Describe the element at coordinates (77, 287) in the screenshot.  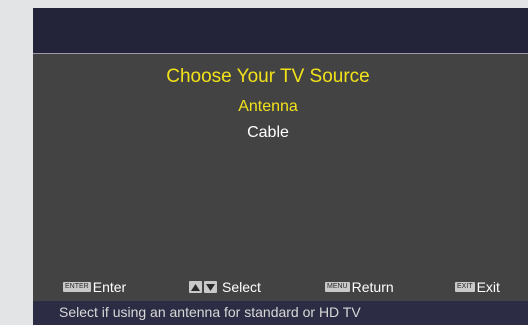
I see `enter-key-icon: ENTER` at that location.